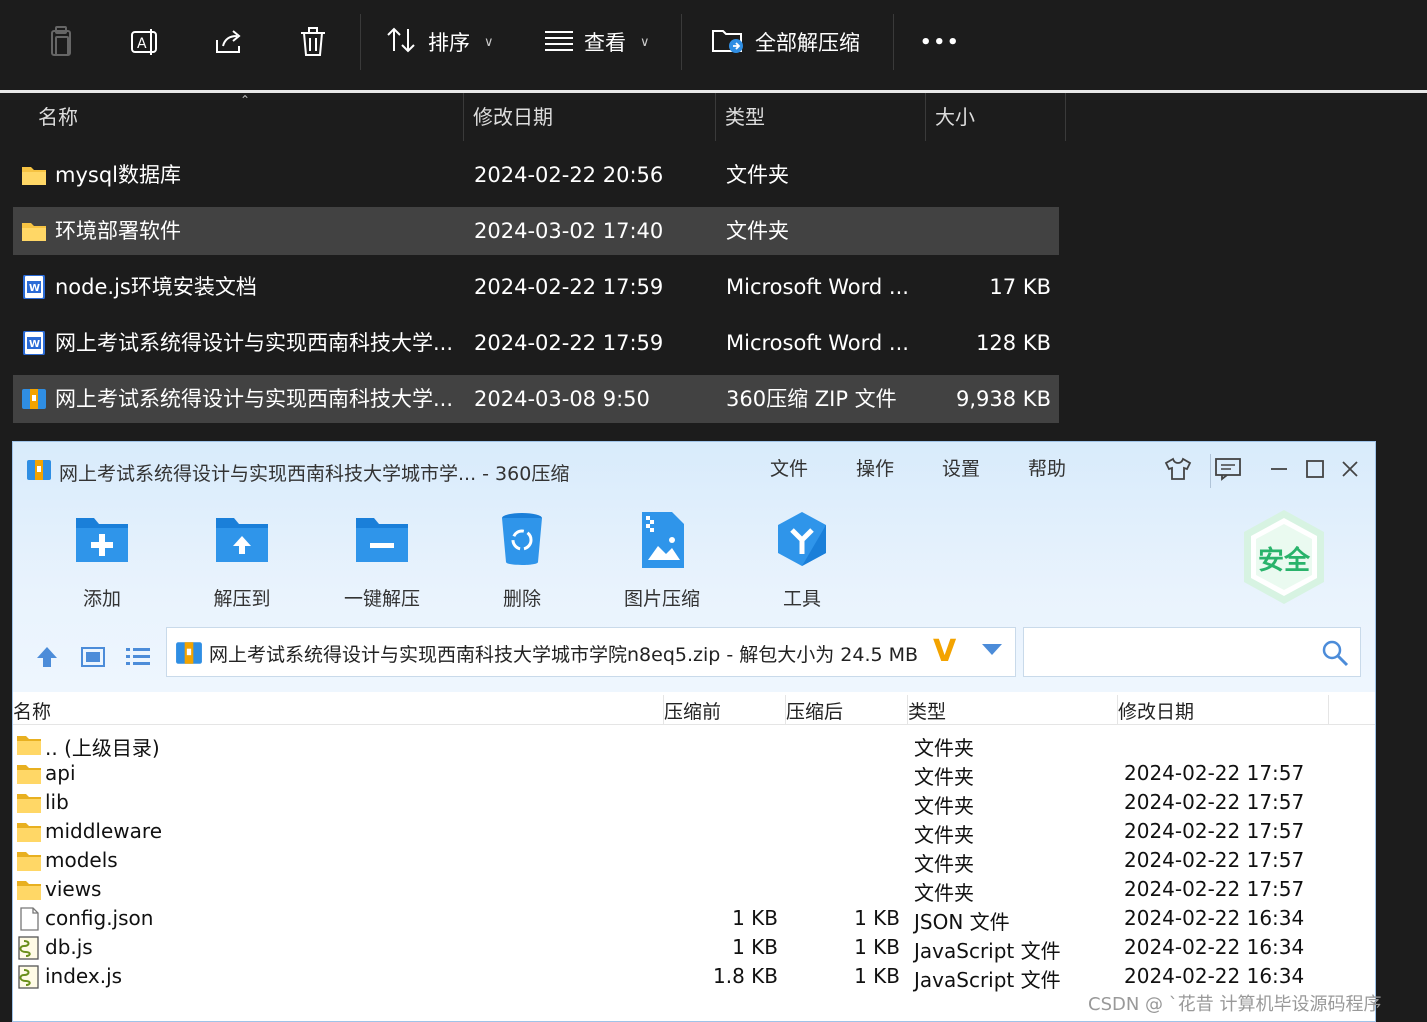  I want to click on file-row-selected: 环境部署软件 2024-03-02 17:40 文件夹, so click(536, 231).